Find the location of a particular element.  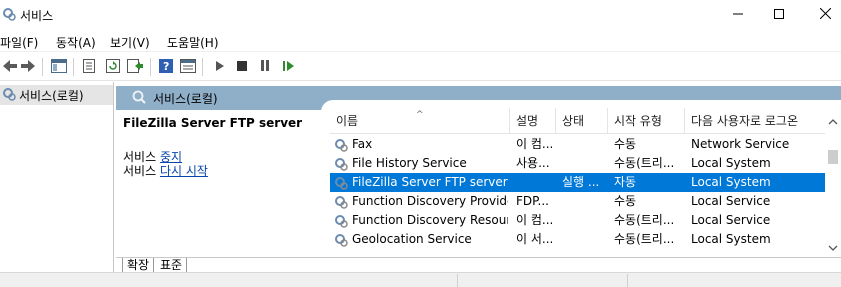

help-icon: ? is located at coordinates (166, 67).